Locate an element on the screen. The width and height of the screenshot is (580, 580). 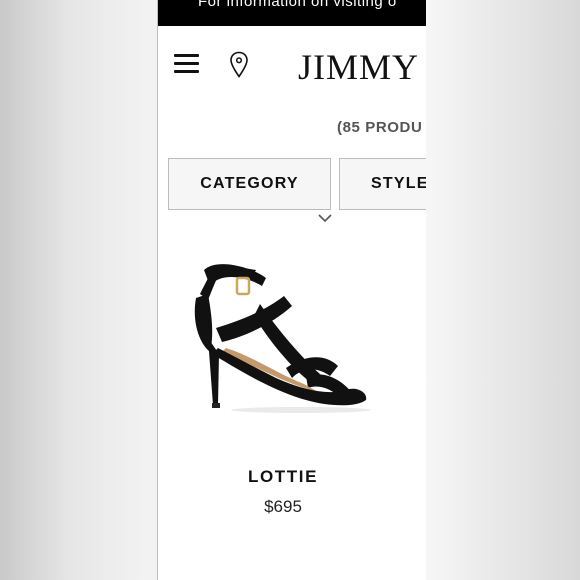
store-locator-button is located at coordinates (239, 65).